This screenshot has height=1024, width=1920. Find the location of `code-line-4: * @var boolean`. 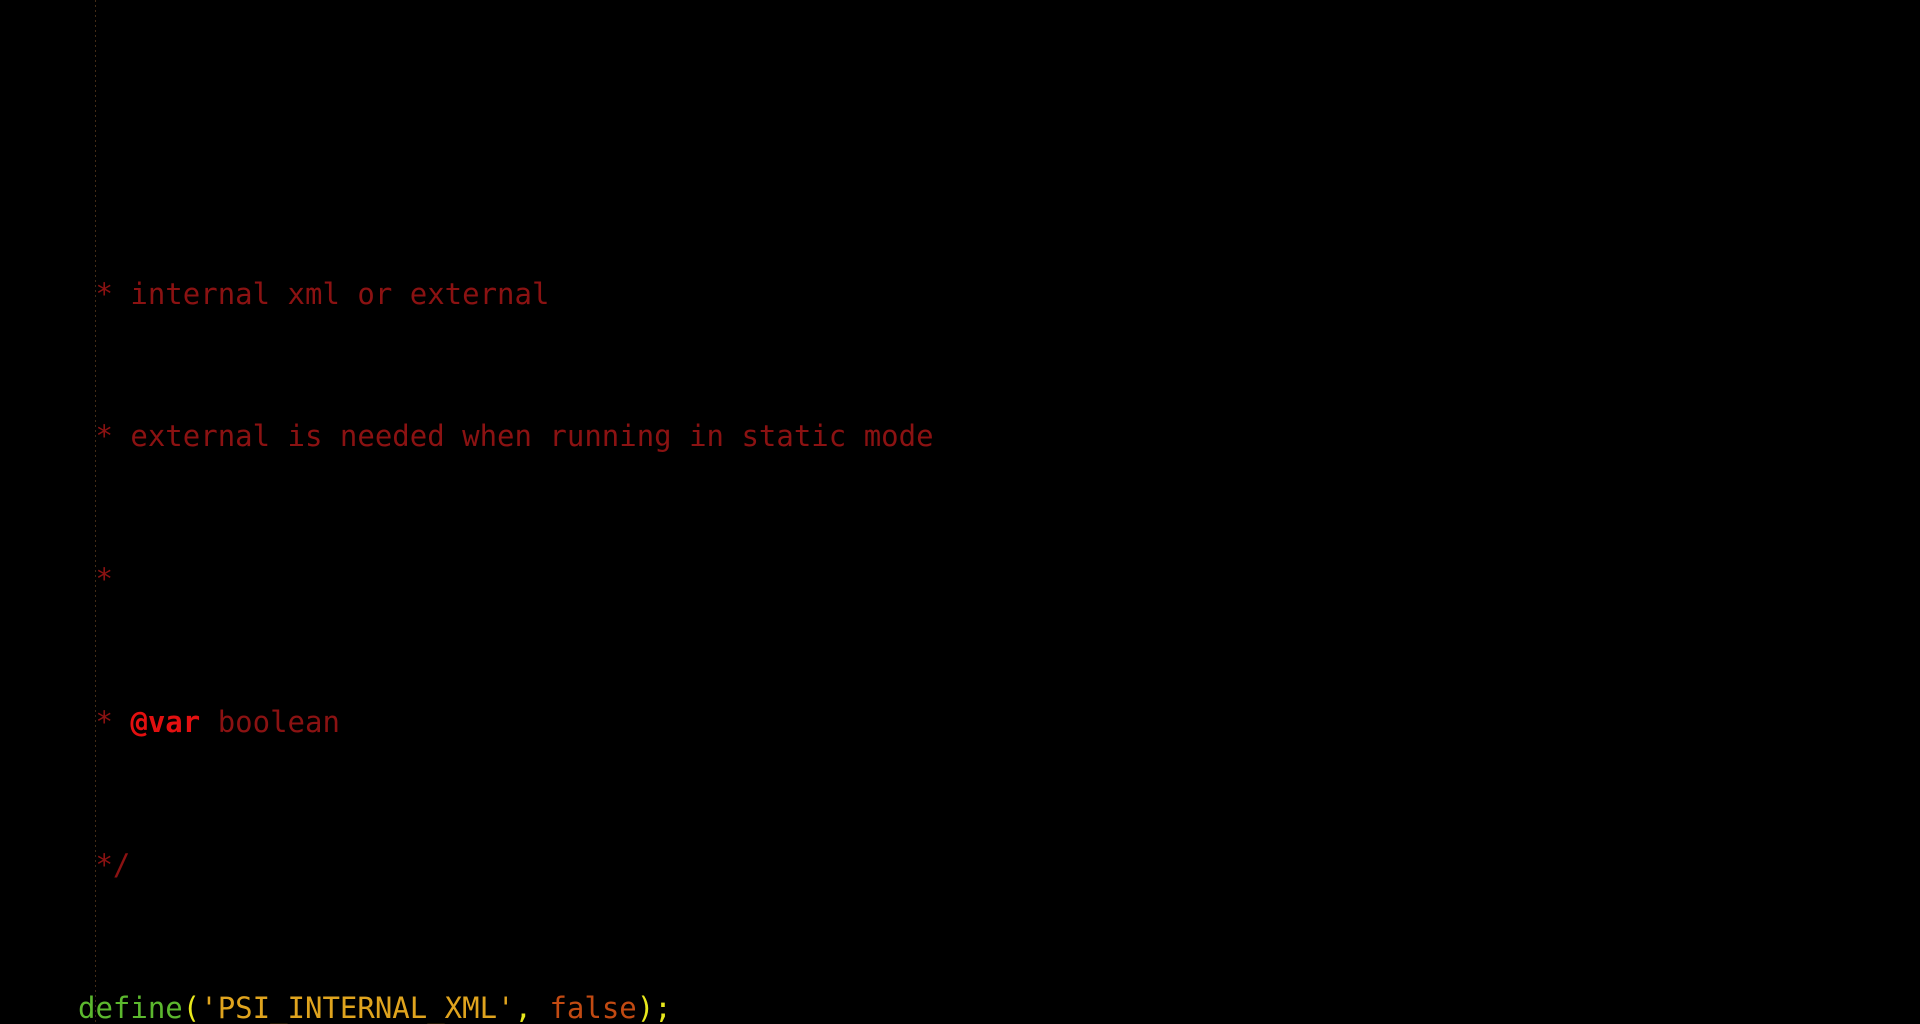

code-line-4: * @var boolean is located at coordinates (999, 723).